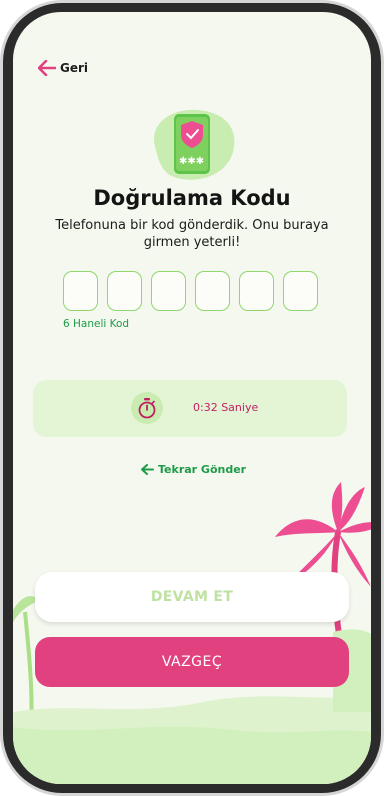 The width and height of the screenshot is (384, 796). What do you see at coordinates (192, 198) in the screenshot?
I see `page-title: Doğrulama Kodu` at bounding box center [192, 198].